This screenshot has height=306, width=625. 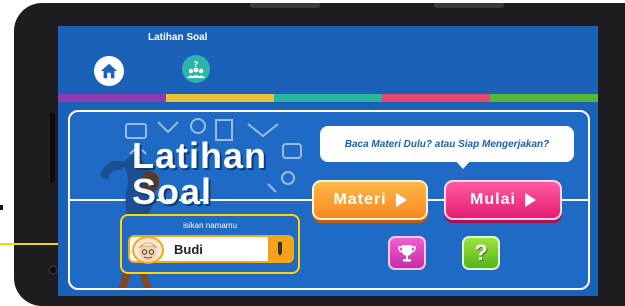 I want to click on phone-power-button, so click(x=469, y=5).